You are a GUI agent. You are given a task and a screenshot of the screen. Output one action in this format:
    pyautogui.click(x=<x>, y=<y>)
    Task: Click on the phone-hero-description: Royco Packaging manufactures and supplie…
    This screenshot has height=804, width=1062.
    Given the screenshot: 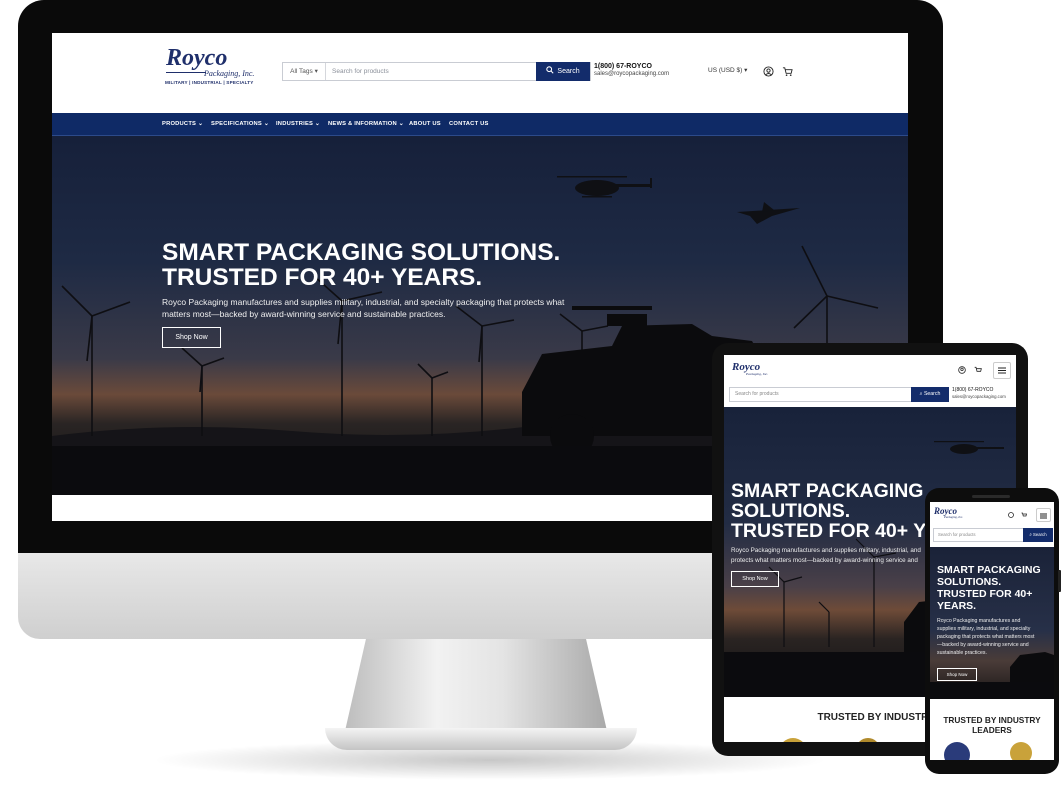 What is the action you would take?
    pyautogui.click(x=986, y=637)
    